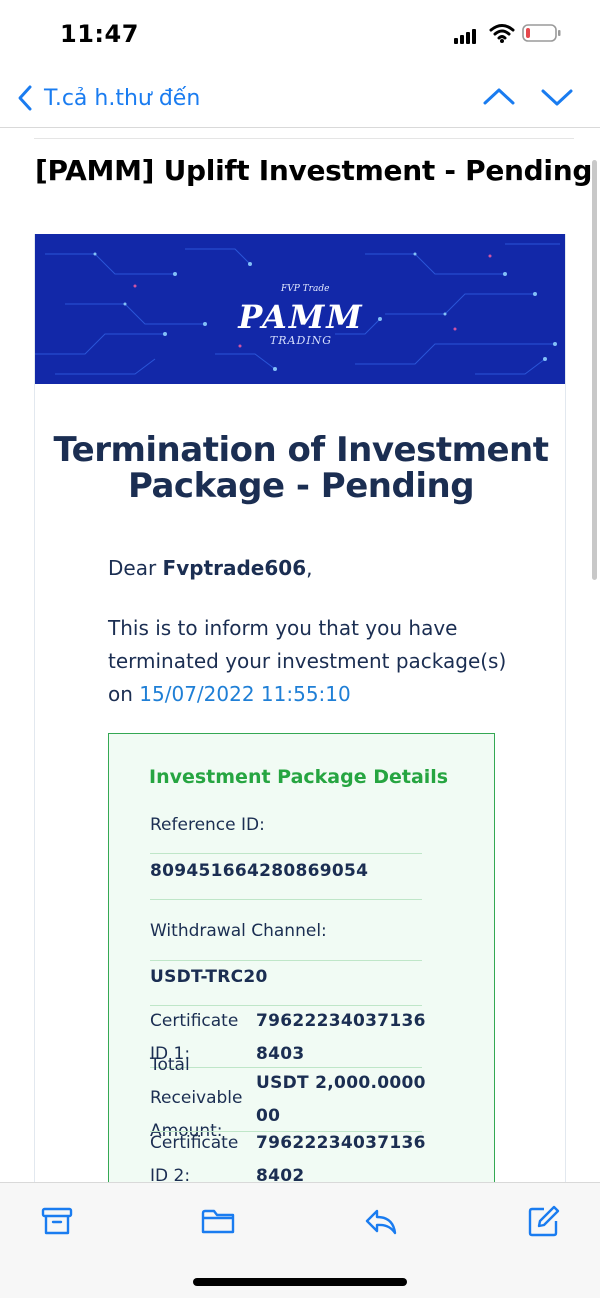 The image size is (600, 1298). Describe the element at coordinates (207, 825) in the screenshot. I see `reference-id-label: Reference ID:` at that location.